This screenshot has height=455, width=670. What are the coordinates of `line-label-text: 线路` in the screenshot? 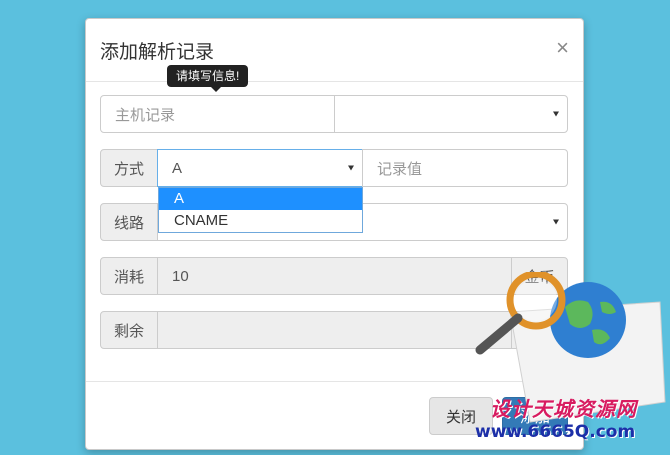 It's located at (128, 223).